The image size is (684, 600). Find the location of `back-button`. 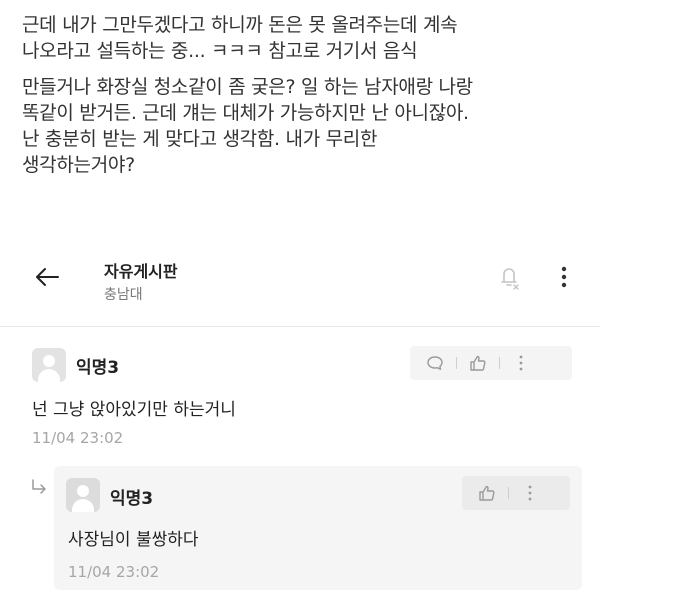

back-button is located at coordinates (47, 277).